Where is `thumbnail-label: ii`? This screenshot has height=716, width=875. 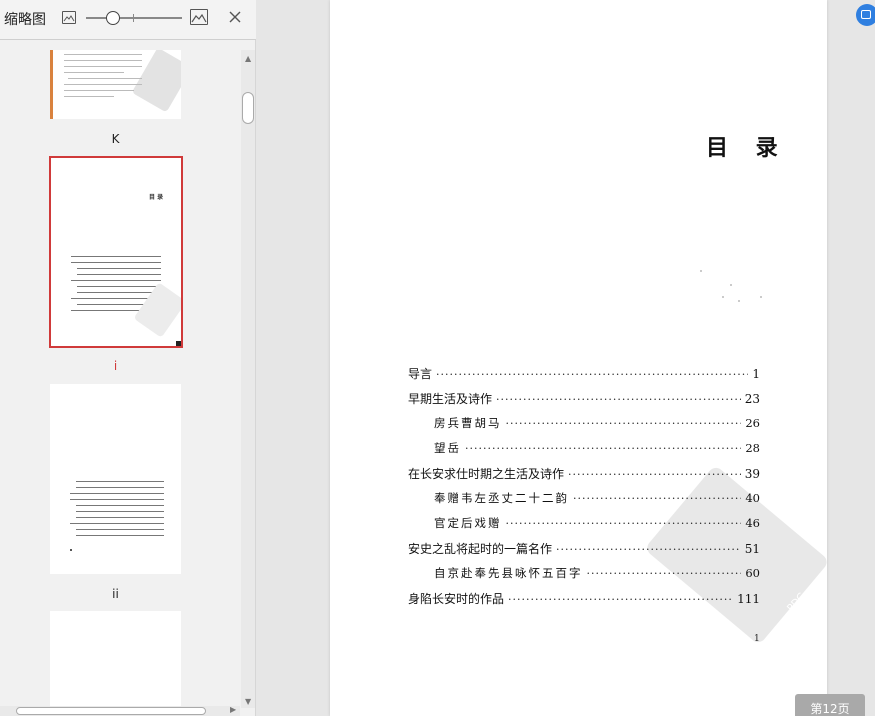 thumbnail-label: ii is located at coordinates (115, 594).